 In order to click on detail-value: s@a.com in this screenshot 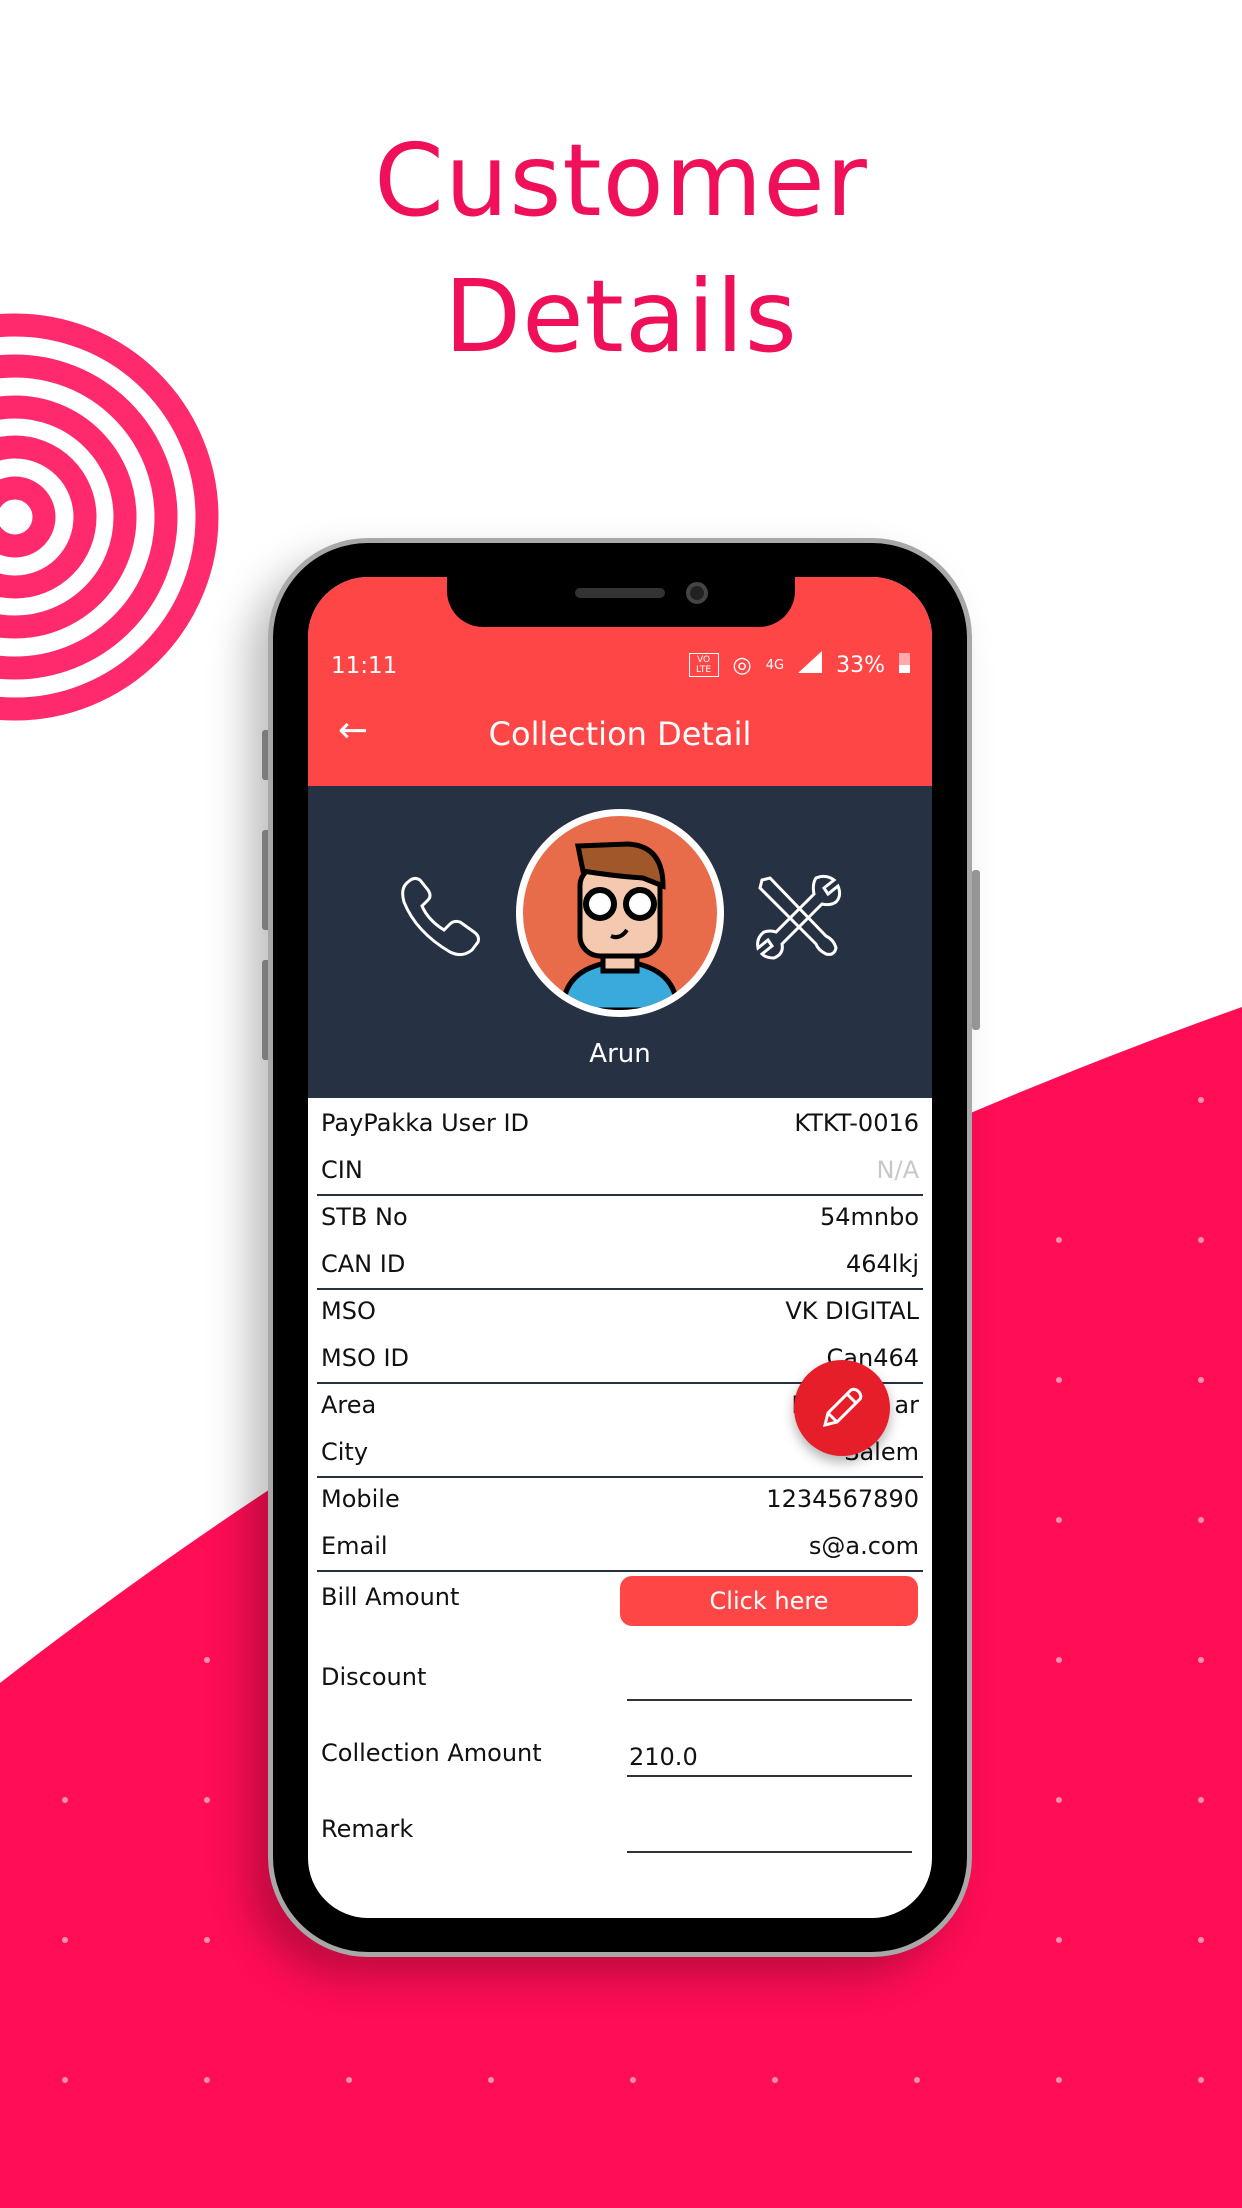, I will do `click(863, 1545)`.